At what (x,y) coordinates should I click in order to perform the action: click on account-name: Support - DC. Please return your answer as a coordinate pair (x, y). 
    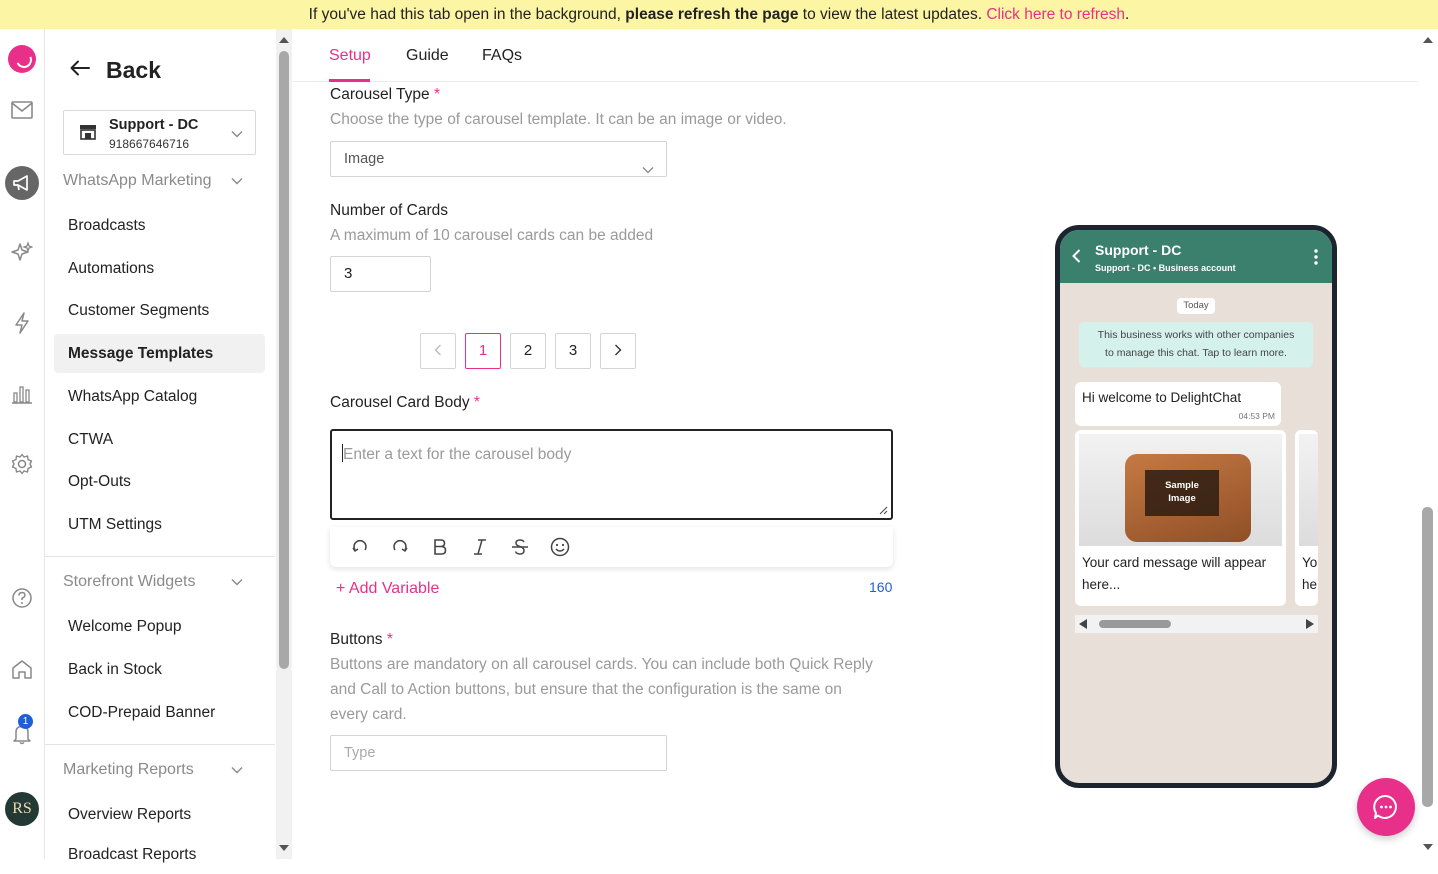
    Looking at the image, I should click on (154, 125).